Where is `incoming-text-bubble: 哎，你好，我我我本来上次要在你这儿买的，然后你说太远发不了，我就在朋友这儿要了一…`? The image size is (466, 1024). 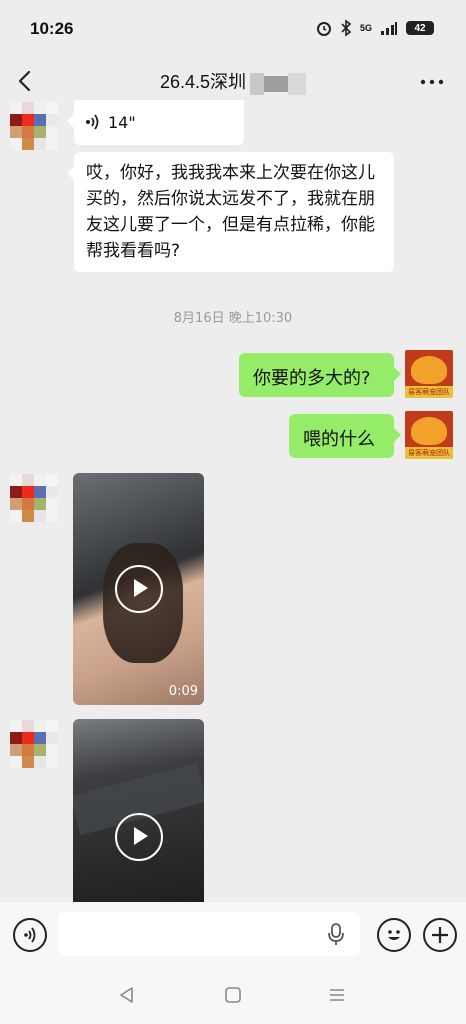
incoming-text-bubble: 哎，你好，我我我本来上次要在你这儿买的，然后你说太远发不了，我就在朋友这儿要了一… is located at coordinates (230, 212).